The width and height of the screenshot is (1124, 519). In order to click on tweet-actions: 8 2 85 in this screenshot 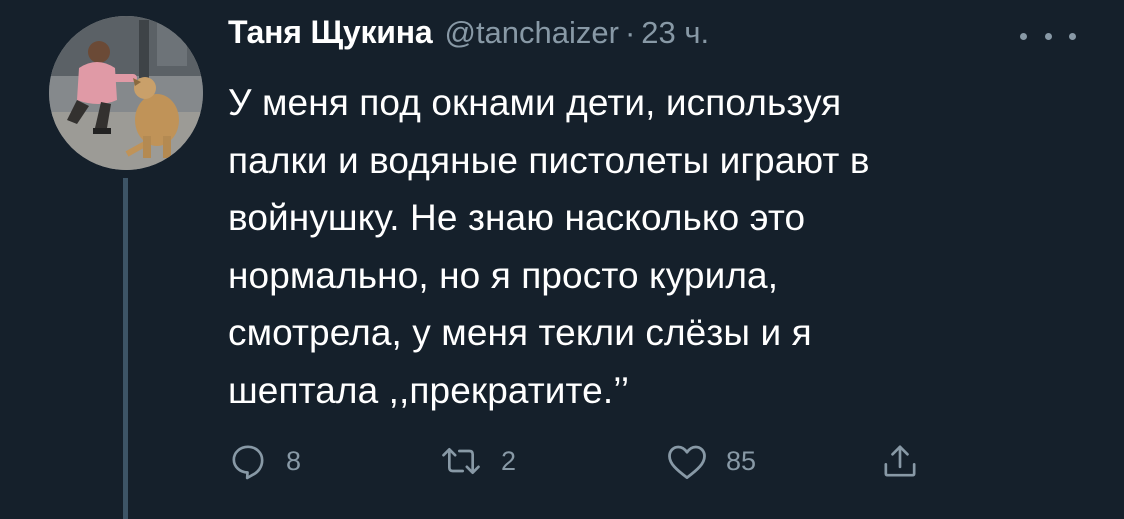, I will do `click(588, 461)`.